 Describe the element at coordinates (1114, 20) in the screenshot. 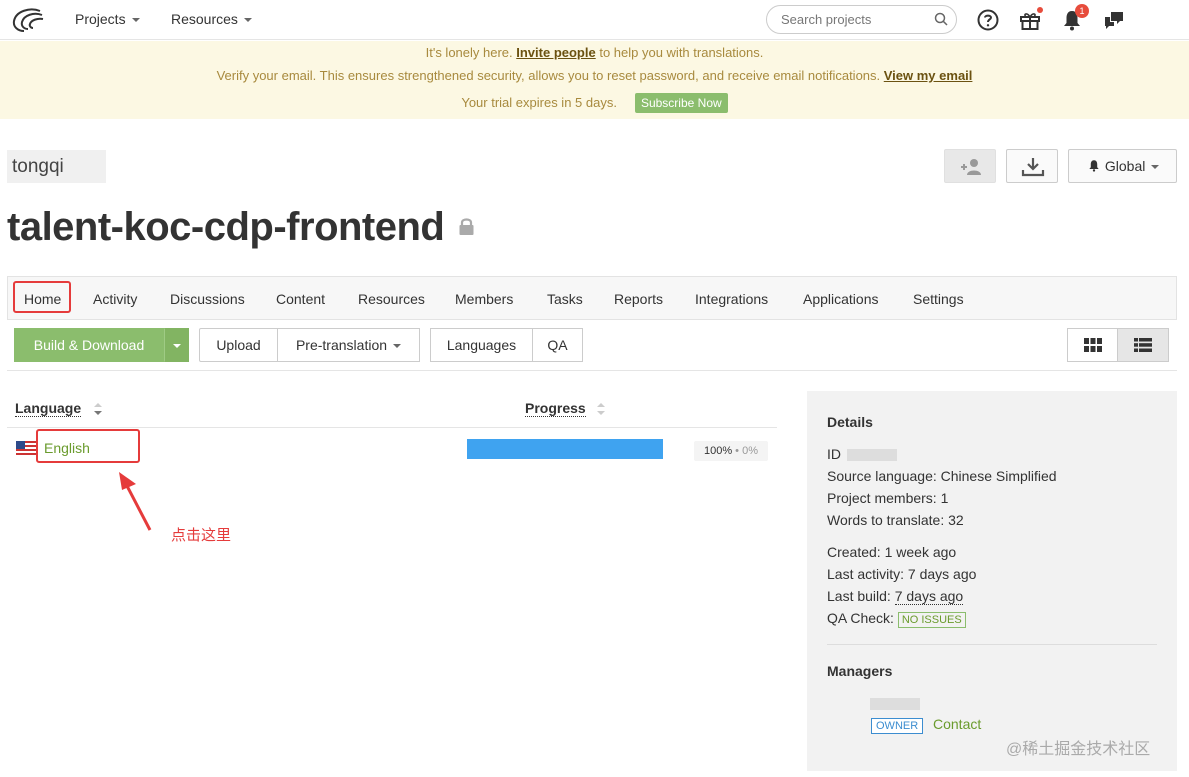

I see `chat-icon` at that location.